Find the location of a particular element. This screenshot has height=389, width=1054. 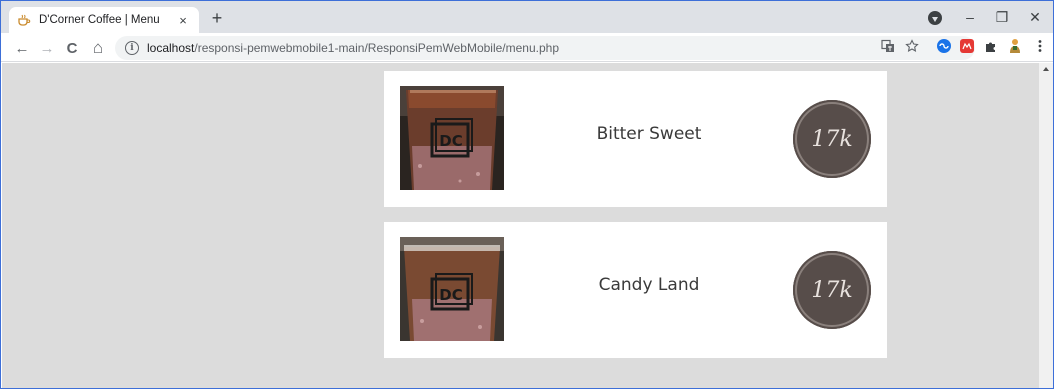

star-icon is located at coordinates (912, 46).